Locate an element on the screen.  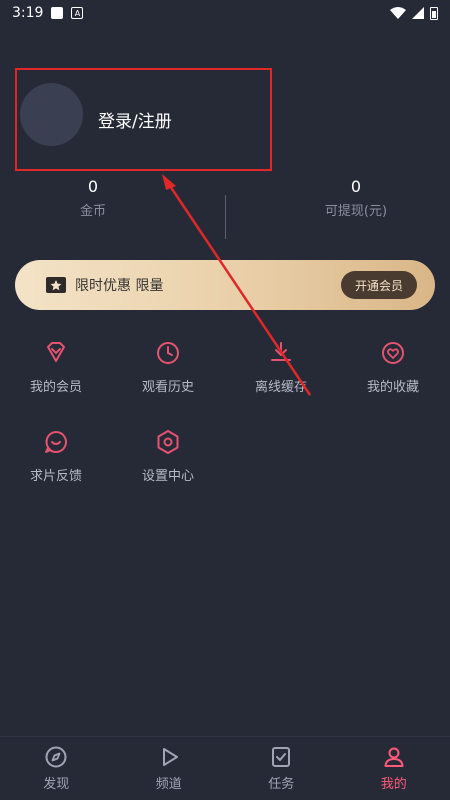
tab-label: 任务 is located at coordinates (281, 784).